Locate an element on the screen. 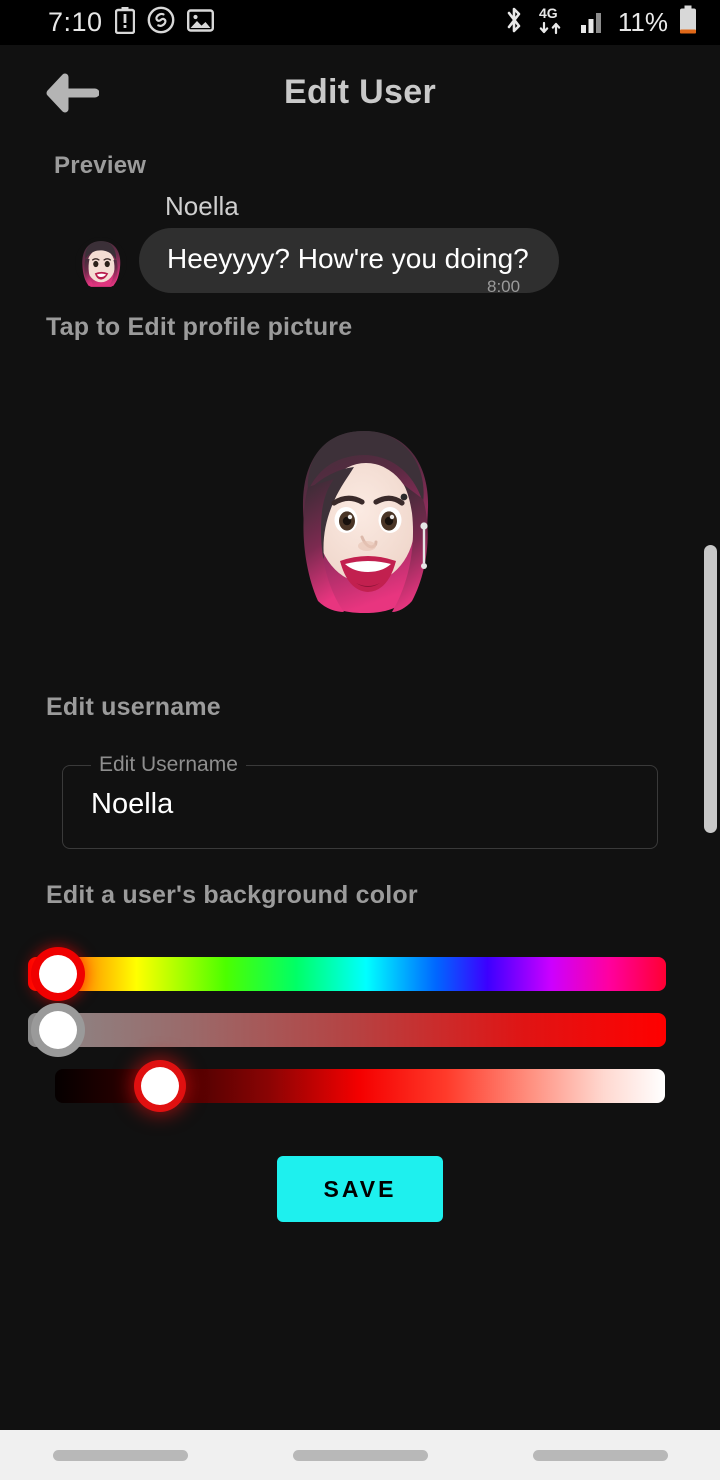 The image size is (720, 1480). hue-slider-thumb is located at coordinates (58, 974).